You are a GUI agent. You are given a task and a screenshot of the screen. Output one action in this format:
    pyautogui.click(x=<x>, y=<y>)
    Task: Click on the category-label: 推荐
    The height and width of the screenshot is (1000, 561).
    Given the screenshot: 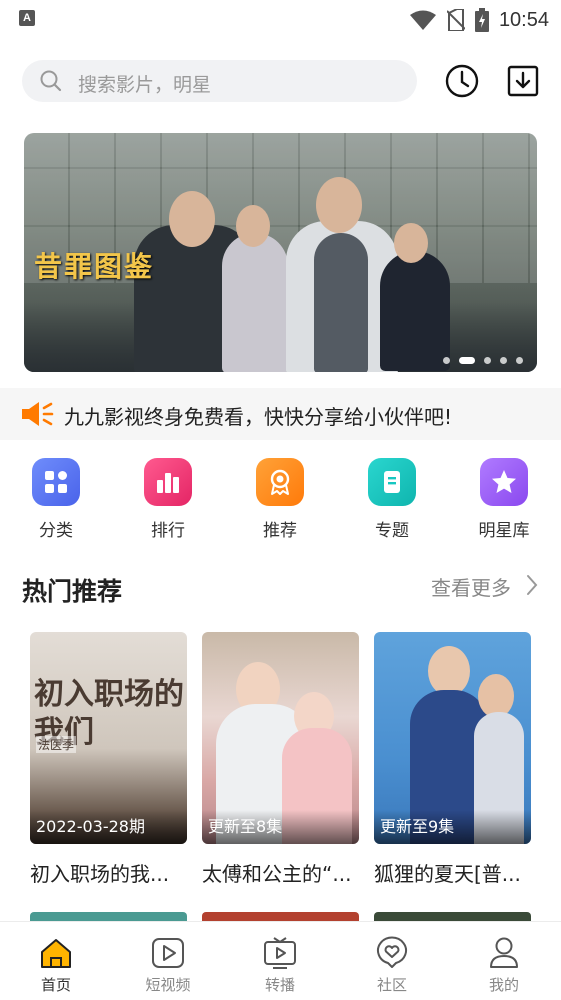 What is the action you would take?
    pyautogui.click(x=280, y=531)
    